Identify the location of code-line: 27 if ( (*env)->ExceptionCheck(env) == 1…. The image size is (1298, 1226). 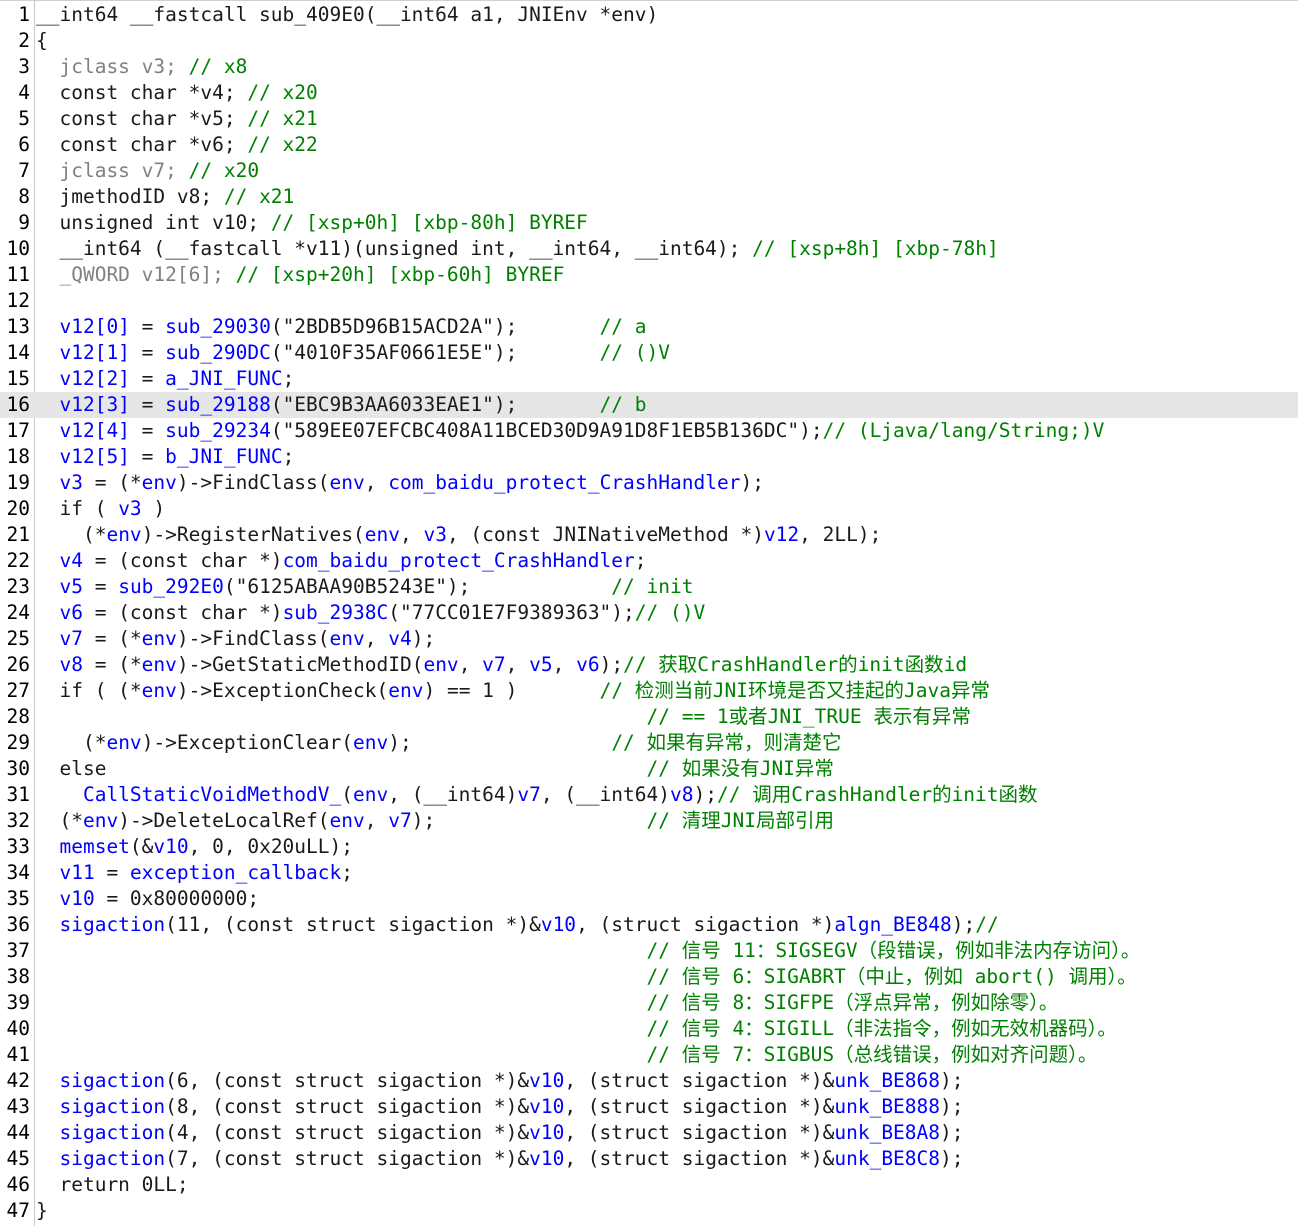
(649, 691).